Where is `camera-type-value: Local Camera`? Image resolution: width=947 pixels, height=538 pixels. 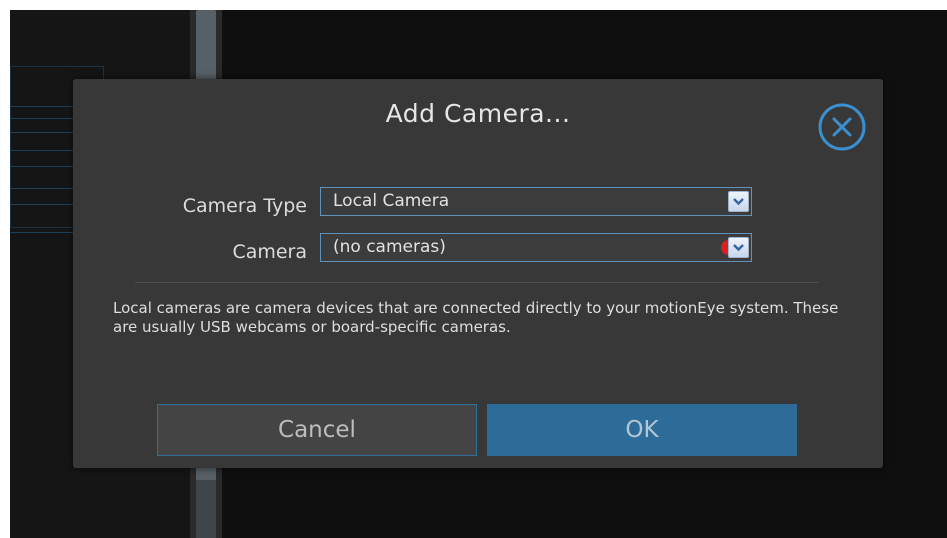 camera-type-value: Local Camera is located at coordinates (391, 201).